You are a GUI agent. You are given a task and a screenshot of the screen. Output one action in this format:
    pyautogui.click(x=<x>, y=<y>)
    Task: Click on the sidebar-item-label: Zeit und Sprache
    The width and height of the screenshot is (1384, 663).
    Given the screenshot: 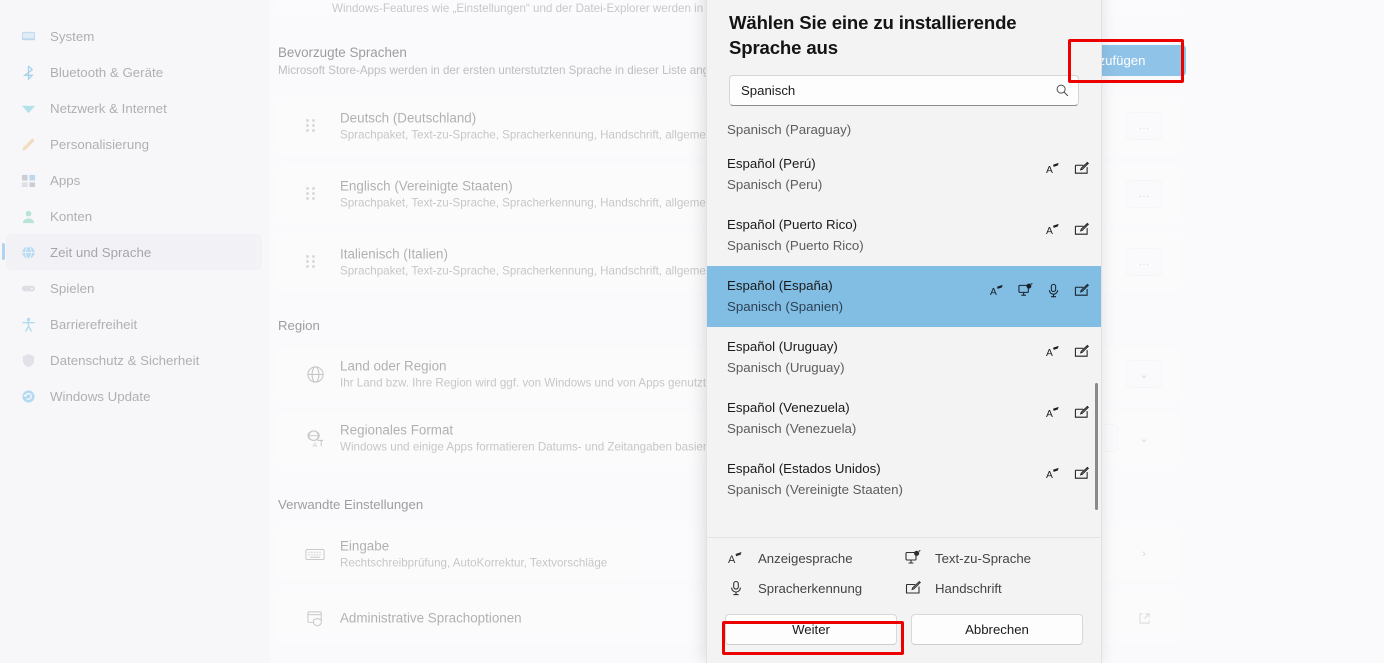 What is the action you would take?
    pyautogui.click(x=101, y=252)
    